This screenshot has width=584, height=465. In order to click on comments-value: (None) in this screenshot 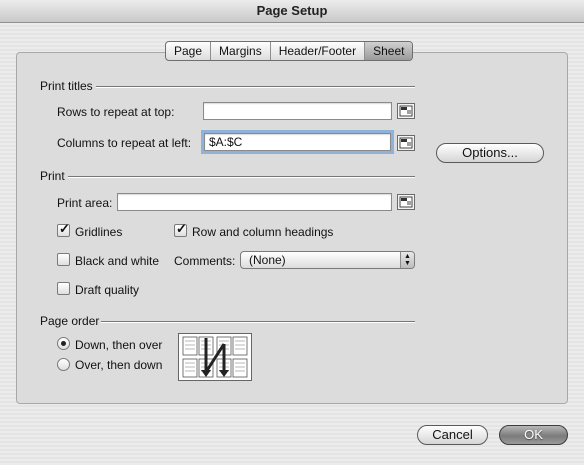, I will do `click(267, 260)`.